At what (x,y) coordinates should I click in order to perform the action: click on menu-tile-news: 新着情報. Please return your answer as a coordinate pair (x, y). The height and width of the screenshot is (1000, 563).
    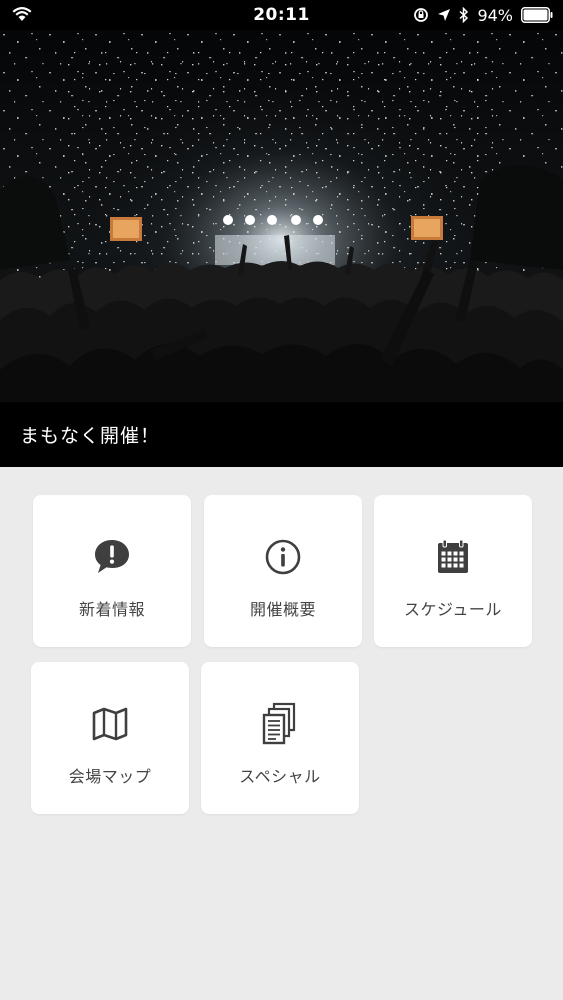
    Looking at the image, I should click on (112, 571).